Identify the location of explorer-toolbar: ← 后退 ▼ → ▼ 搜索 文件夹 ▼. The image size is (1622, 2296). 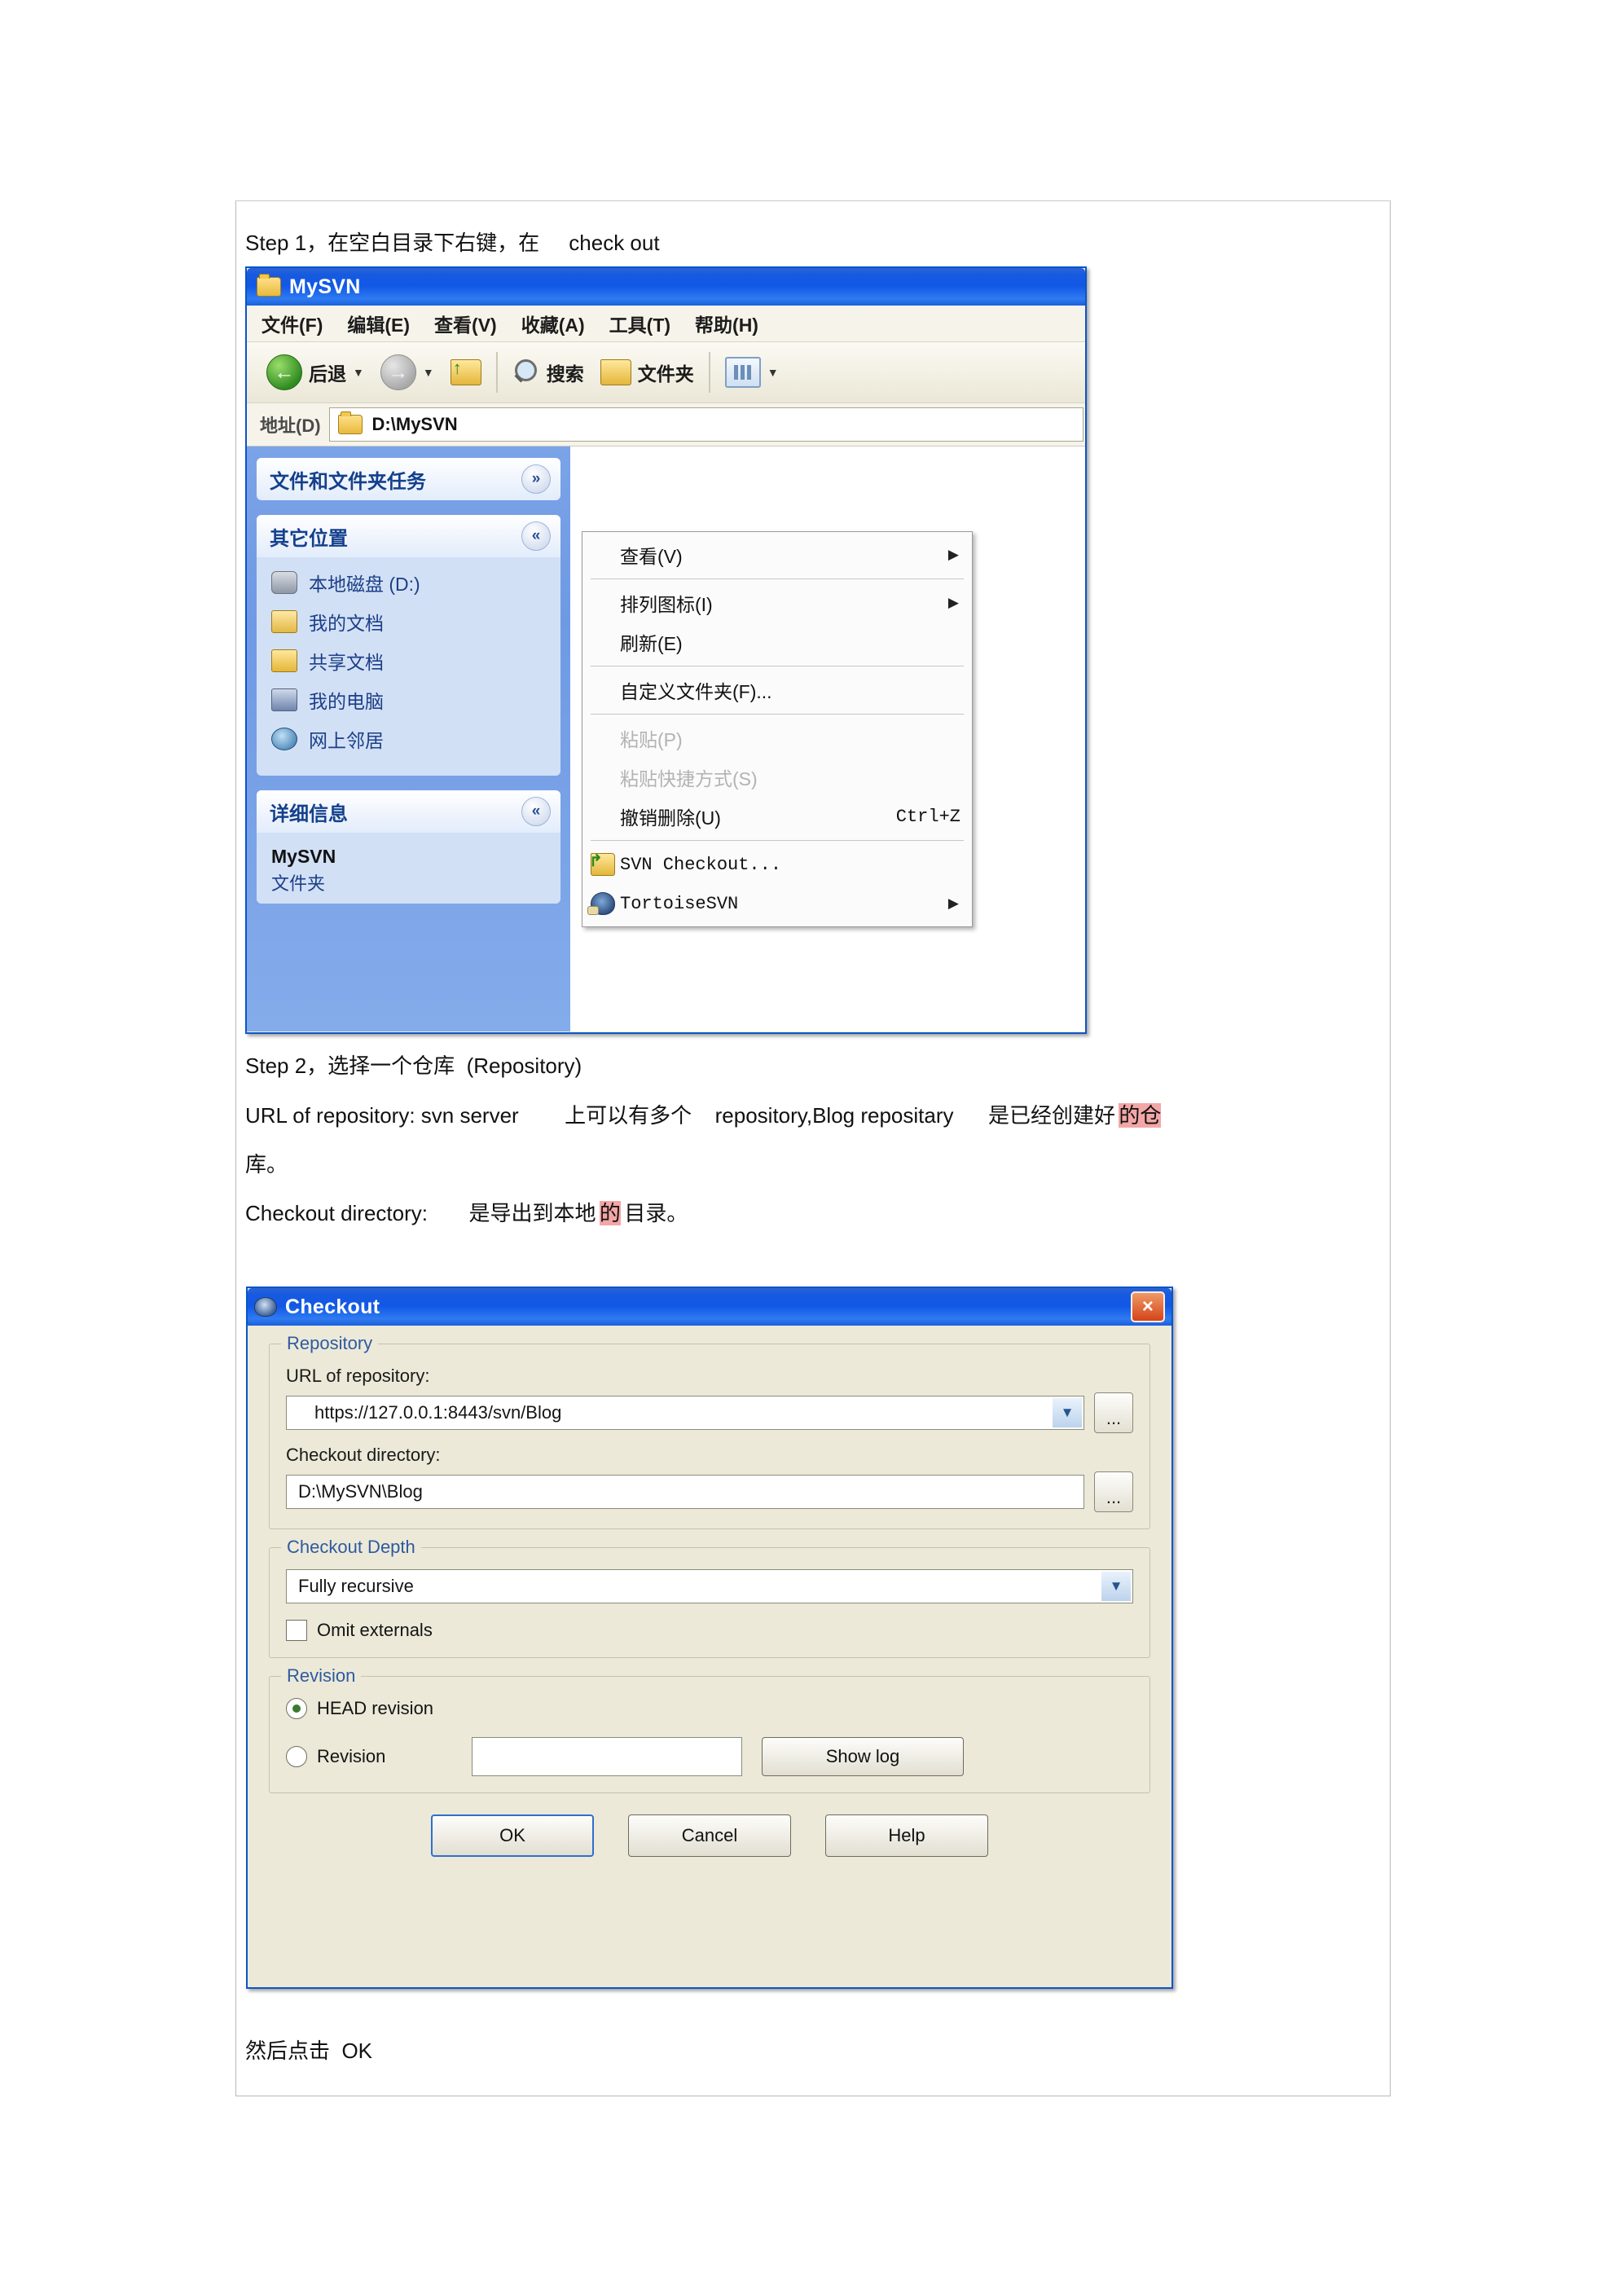
(666, 373).